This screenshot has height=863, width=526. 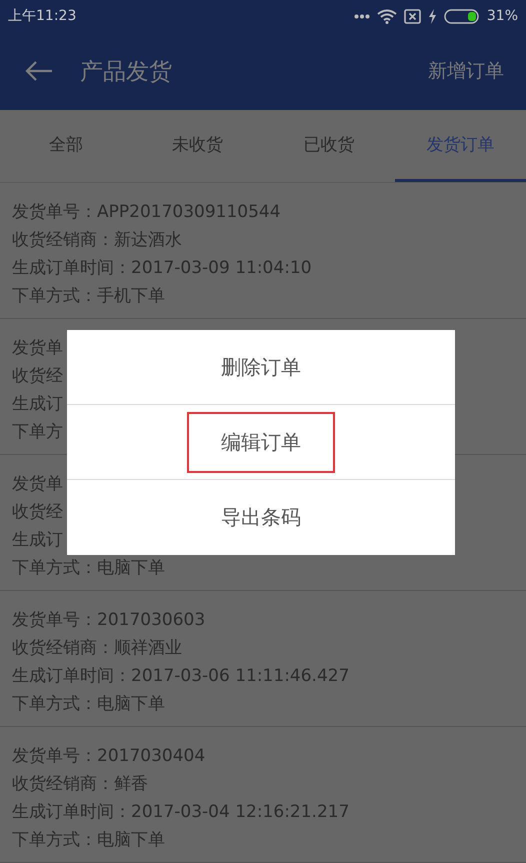 What do you see at coordinates (261, 442) in the screenshot?
I see `menu-option: 编辑订单` at bounding box center [261, 442].